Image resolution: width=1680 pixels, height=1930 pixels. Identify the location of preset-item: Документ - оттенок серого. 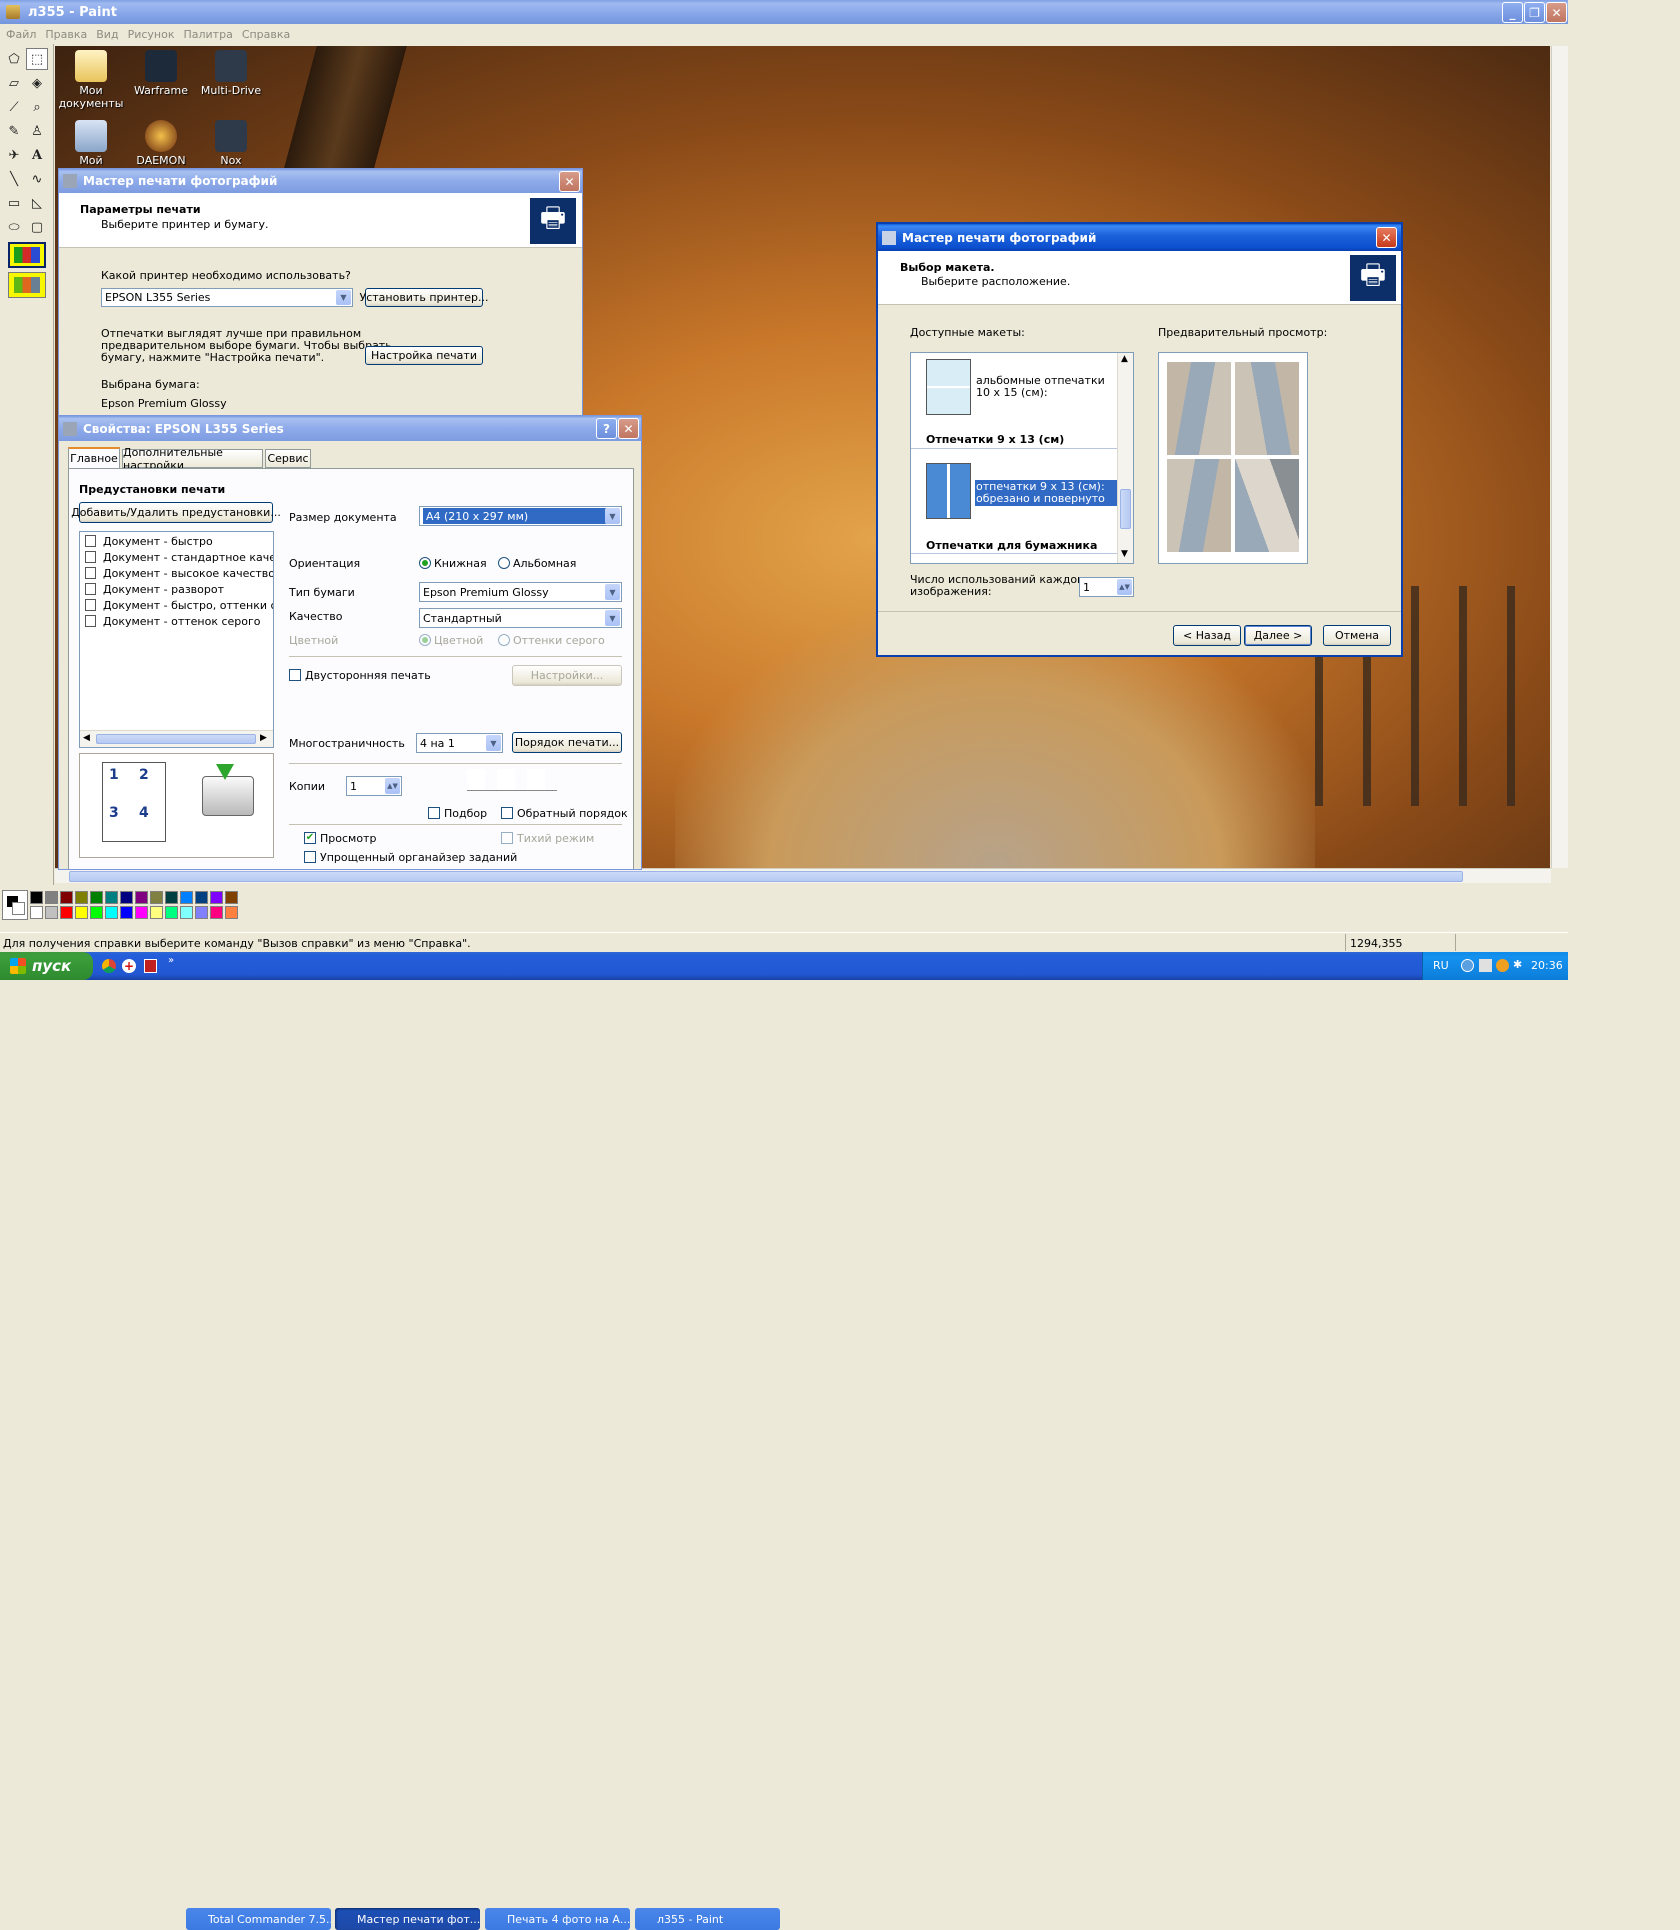
(182, 621).